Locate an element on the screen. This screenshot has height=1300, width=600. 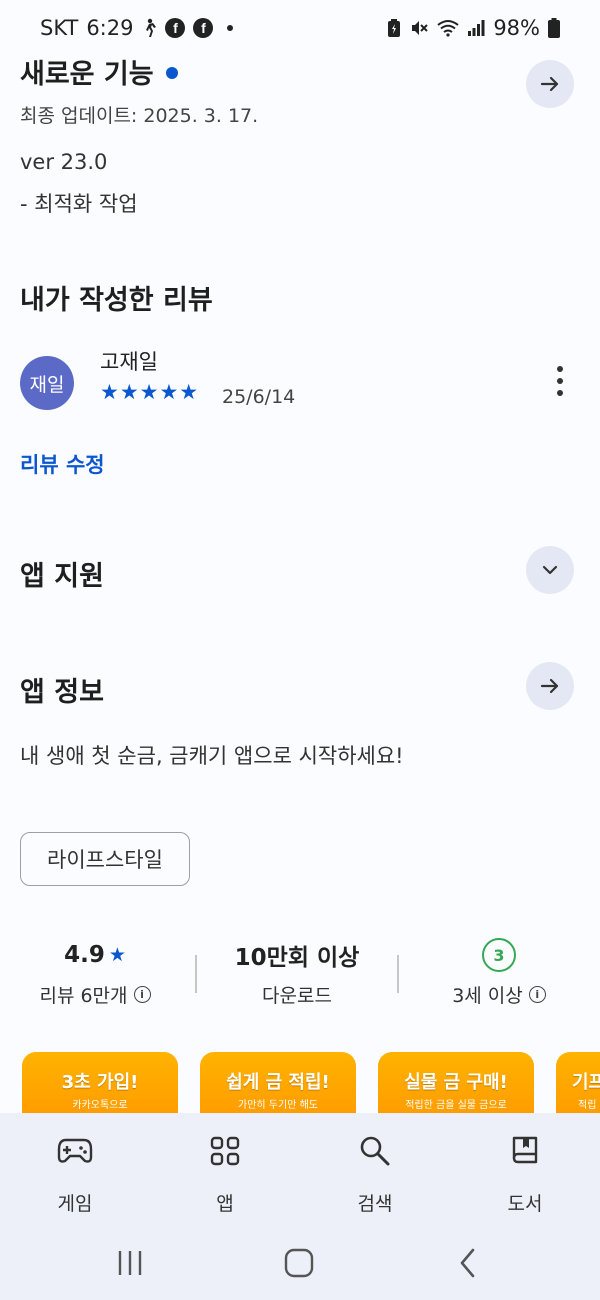
last-updated: 최종 업데이트: 2025. 3. 17. is located at coordinates (139, 116).